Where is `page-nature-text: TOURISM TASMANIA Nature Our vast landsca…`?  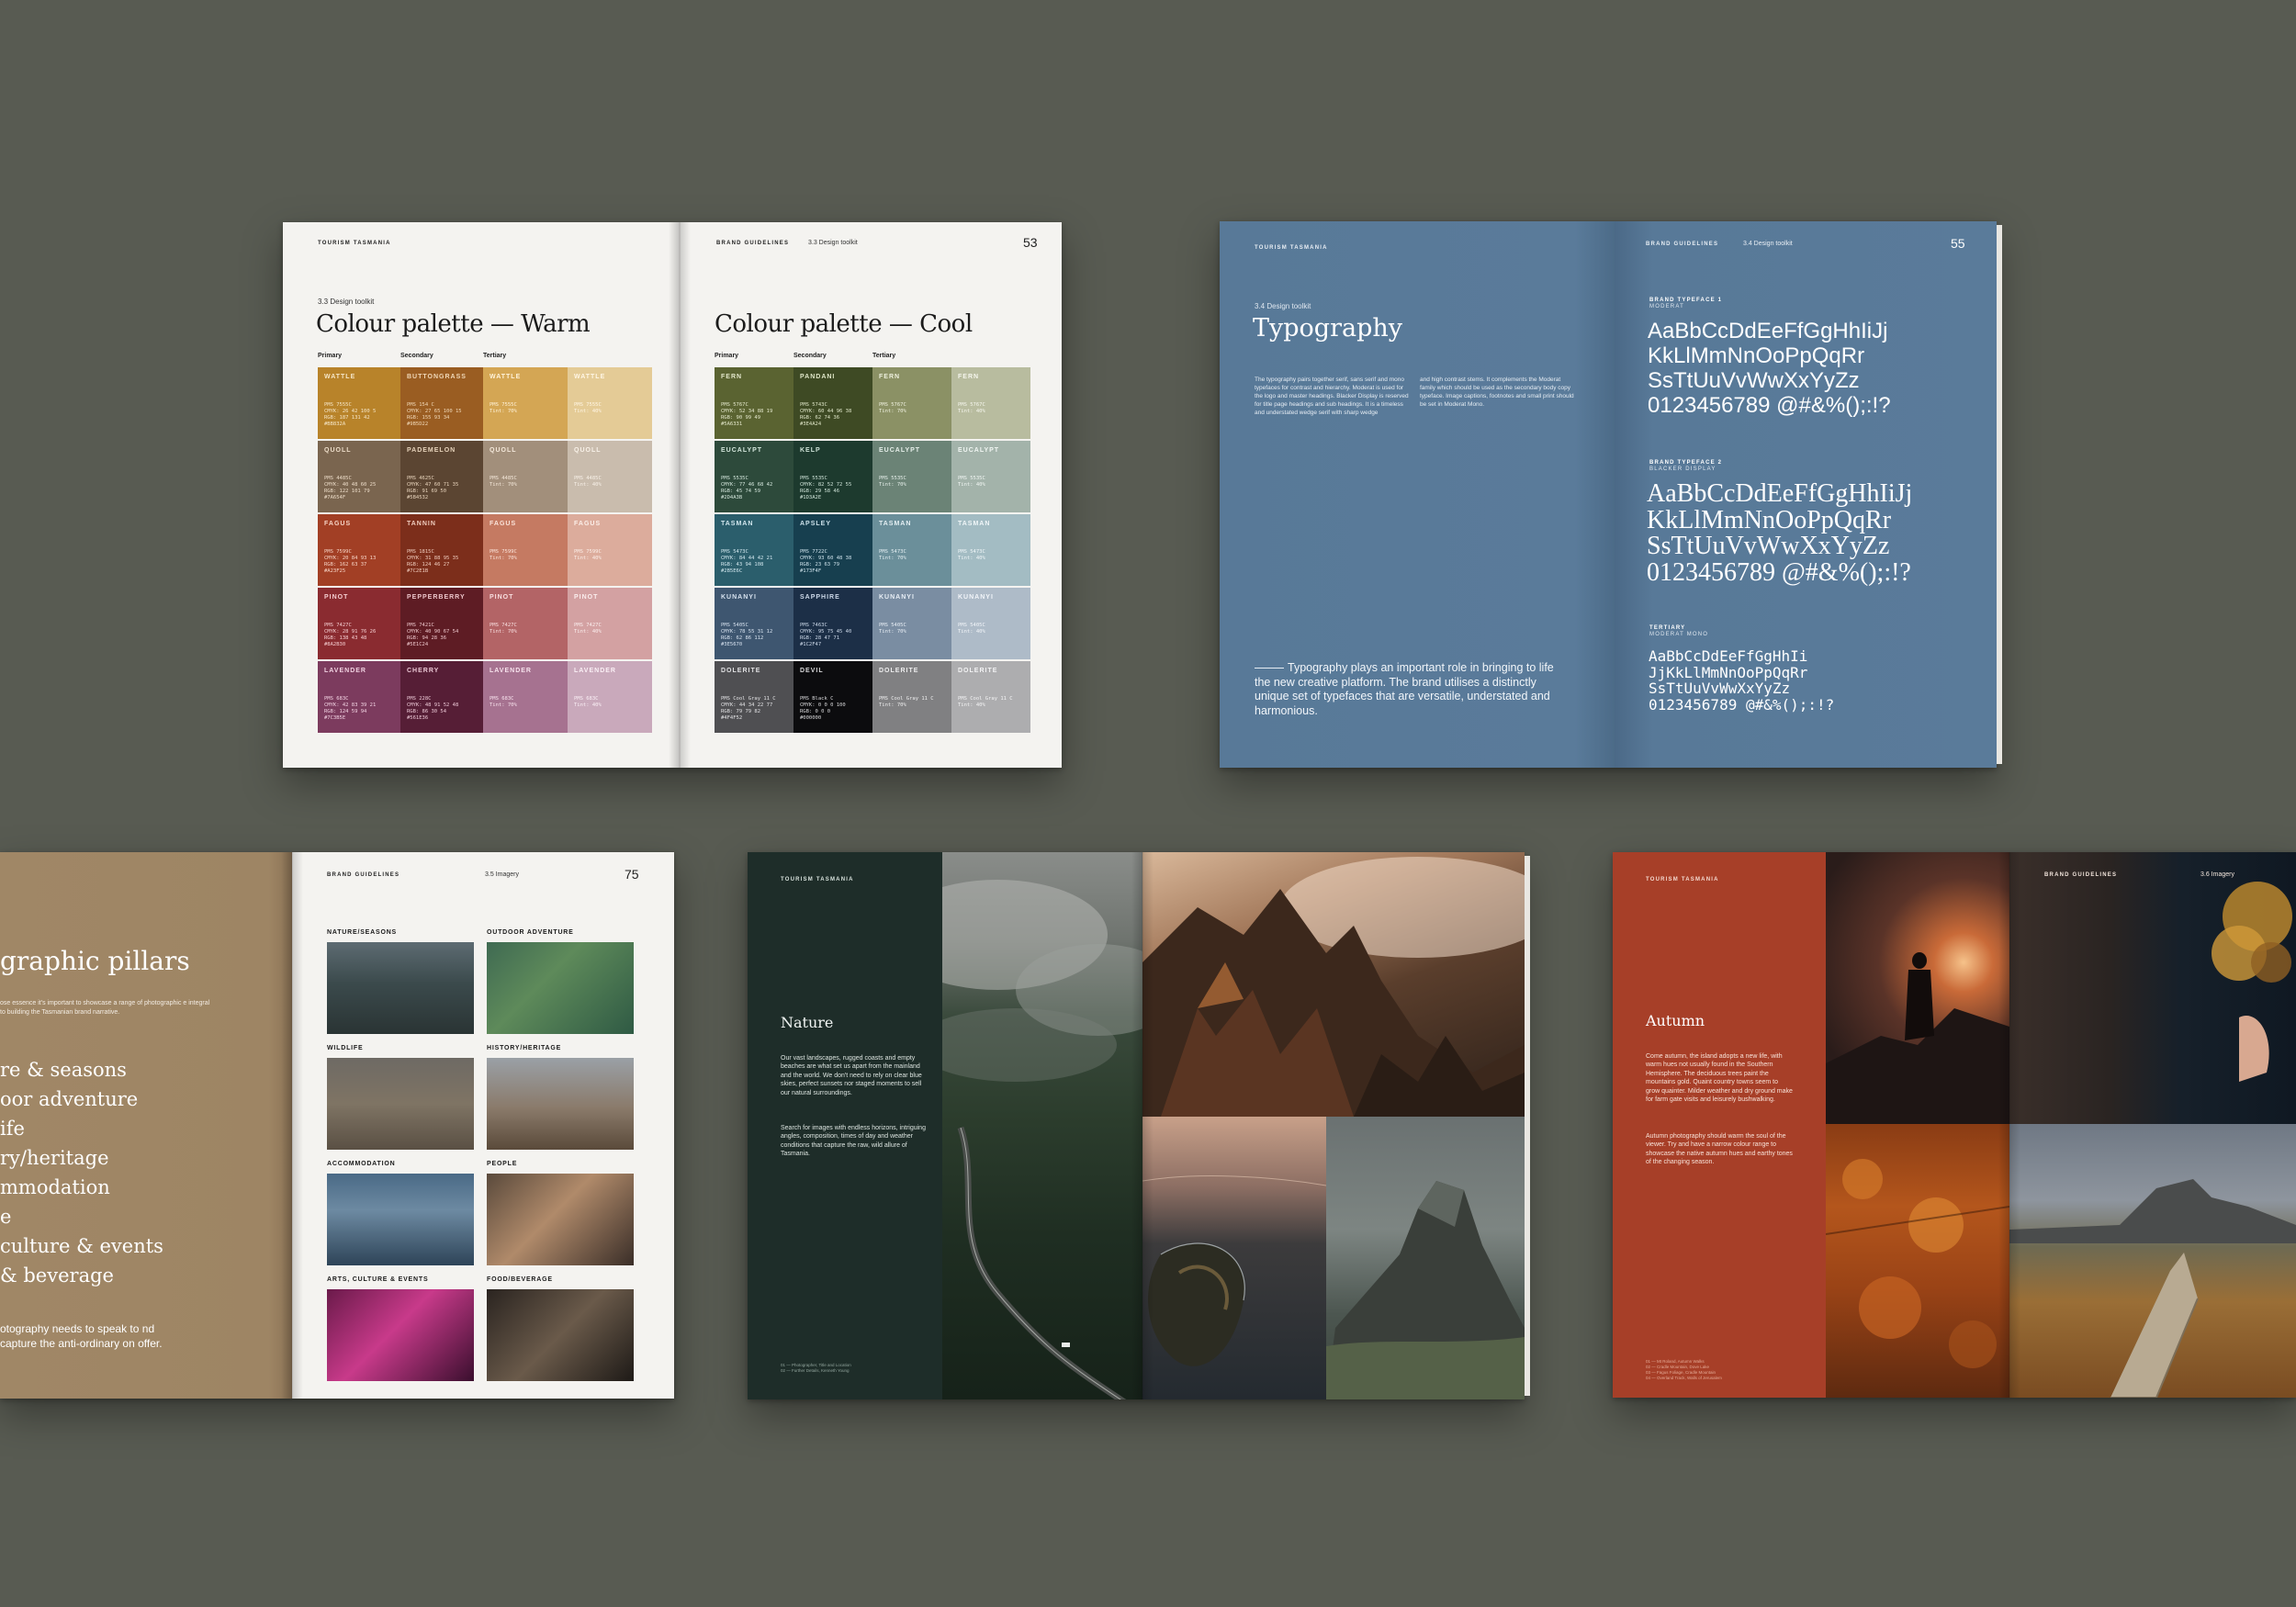
page-nature-text: TOURISM TASMANIA Nature Our vast landsca… is located at coordinates (845, 1125).